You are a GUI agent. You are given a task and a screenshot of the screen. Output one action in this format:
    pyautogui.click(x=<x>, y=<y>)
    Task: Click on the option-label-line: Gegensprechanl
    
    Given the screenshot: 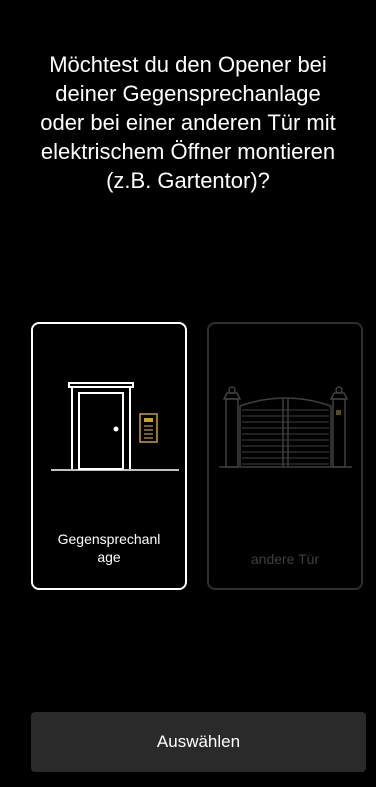 What is the action you would take?
    pyautogui.click(x=109, y=539)
    